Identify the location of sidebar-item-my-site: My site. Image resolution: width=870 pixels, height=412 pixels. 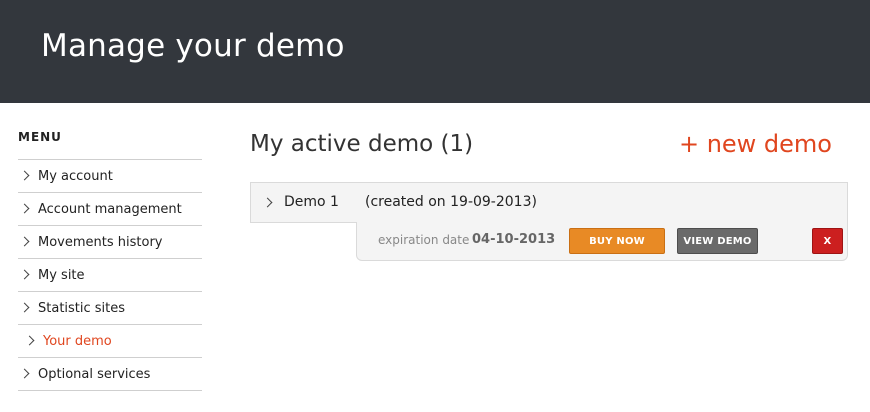
(110, 275).